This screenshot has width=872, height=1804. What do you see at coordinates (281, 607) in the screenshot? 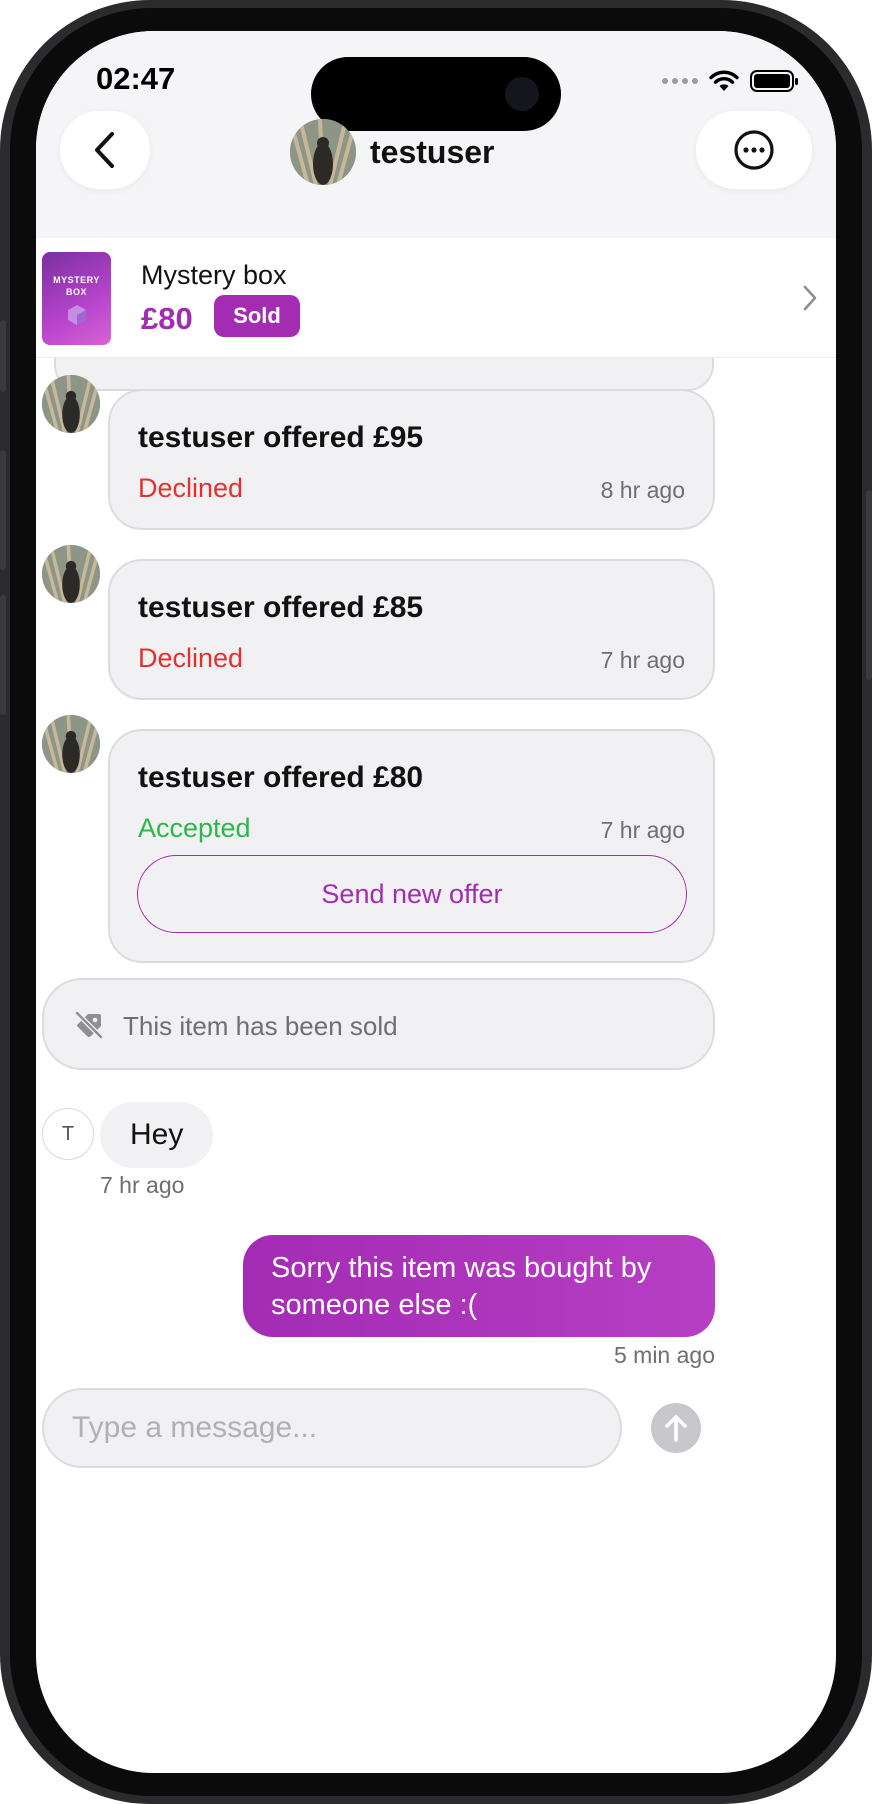
I see `offer-text: testuser offered £85` at bounding box center [281, 607].